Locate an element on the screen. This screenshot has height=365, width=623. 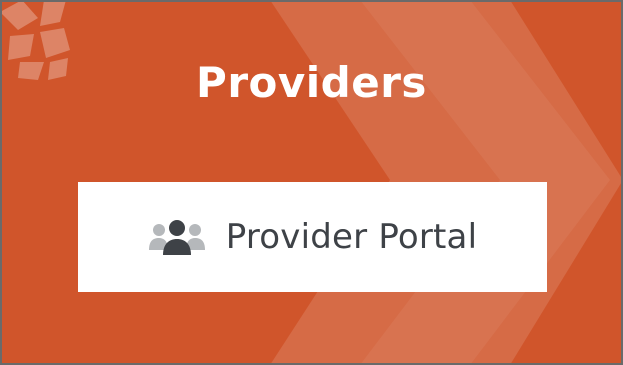
card-title: Providers is located at coordinates (311, 82).